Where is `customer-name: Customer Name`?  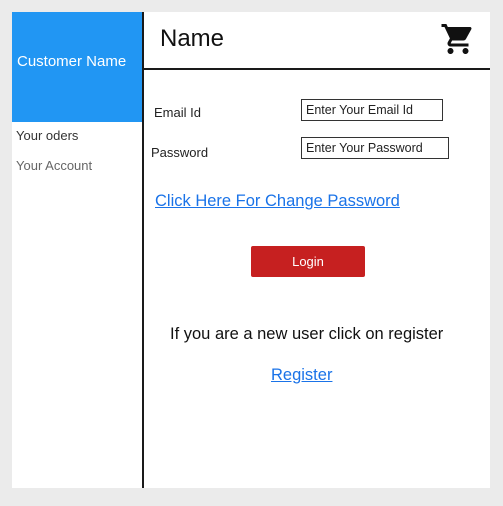
customer-name: Customer Name is located at coordinates (72, 61).